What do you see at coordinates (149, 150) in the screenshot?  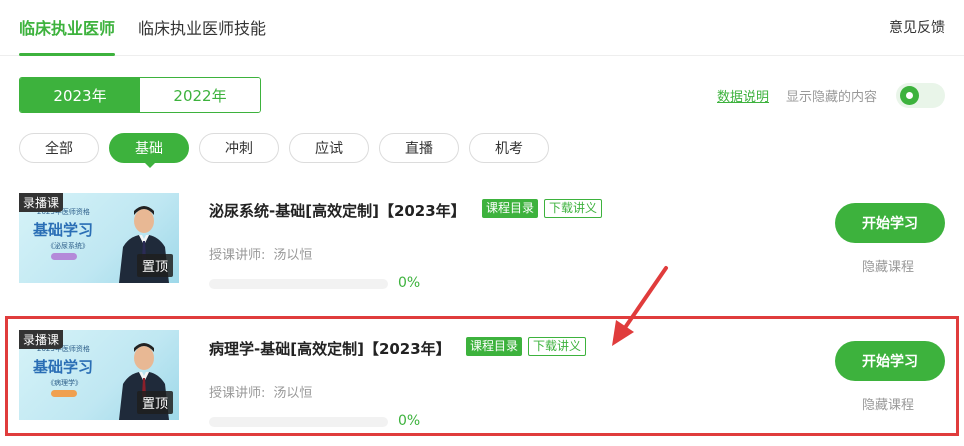 I see `filter-basic: 基础` at bounding box center [149, 150].